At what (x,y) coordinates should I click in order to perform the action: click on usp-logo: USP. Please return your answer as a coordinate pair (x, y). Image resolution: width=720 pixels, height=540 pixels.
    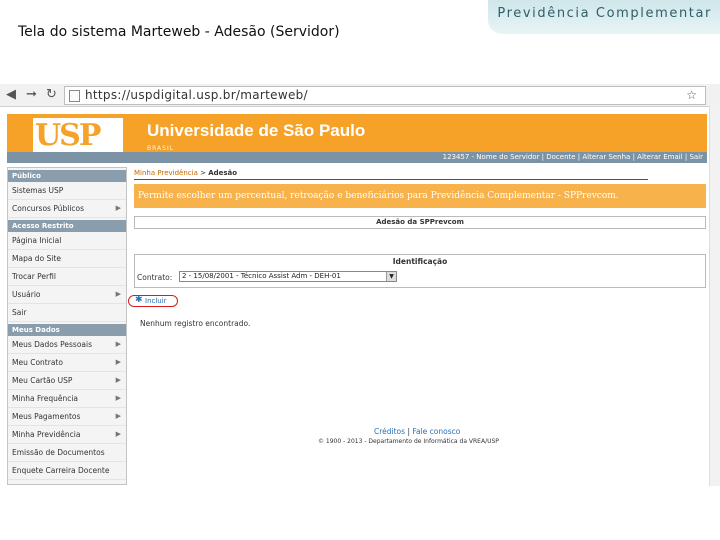
    Looking at the image, I should click on (78, 136).